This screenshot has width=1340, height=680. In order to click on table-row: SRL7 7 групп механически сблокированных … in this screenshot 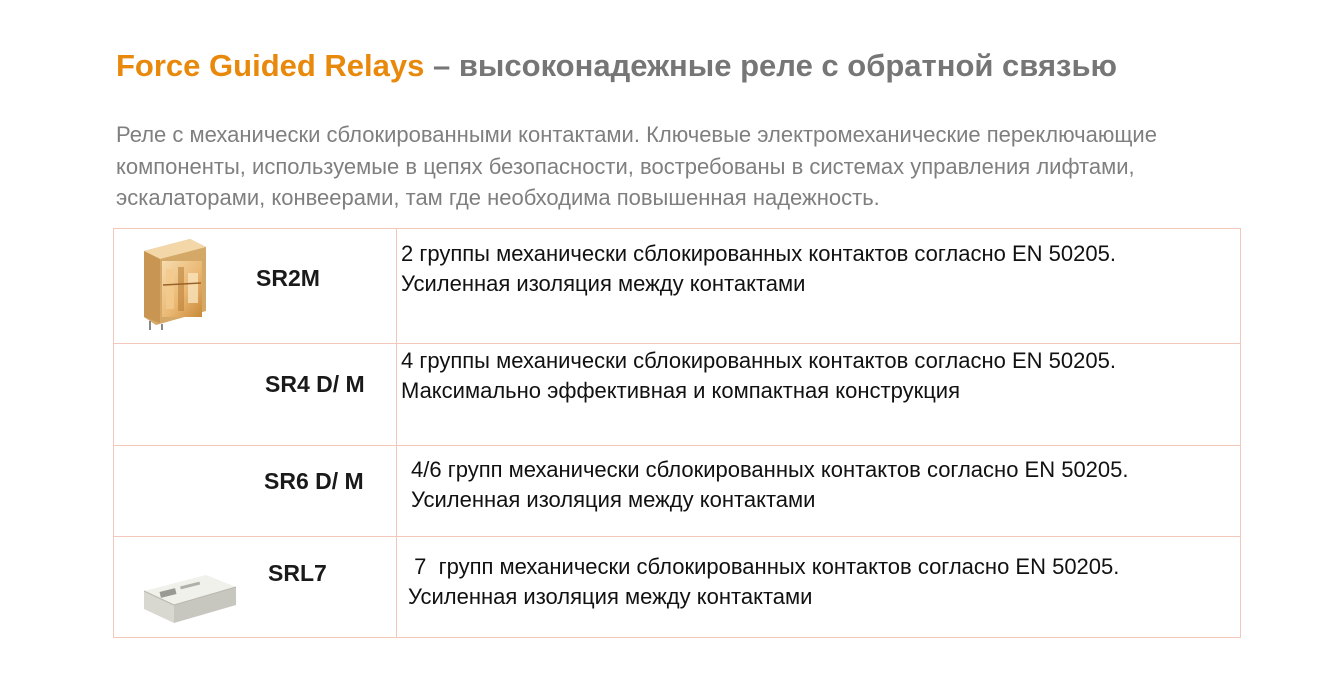, I will do `click(677, 587)`.